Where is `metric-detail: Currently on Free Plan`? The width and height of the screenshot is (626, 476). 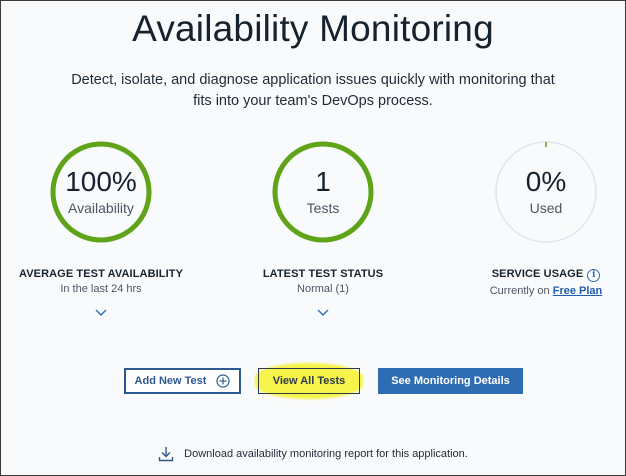
metric-detail: Currently on Free Plan is located at coordinates (533, 291).